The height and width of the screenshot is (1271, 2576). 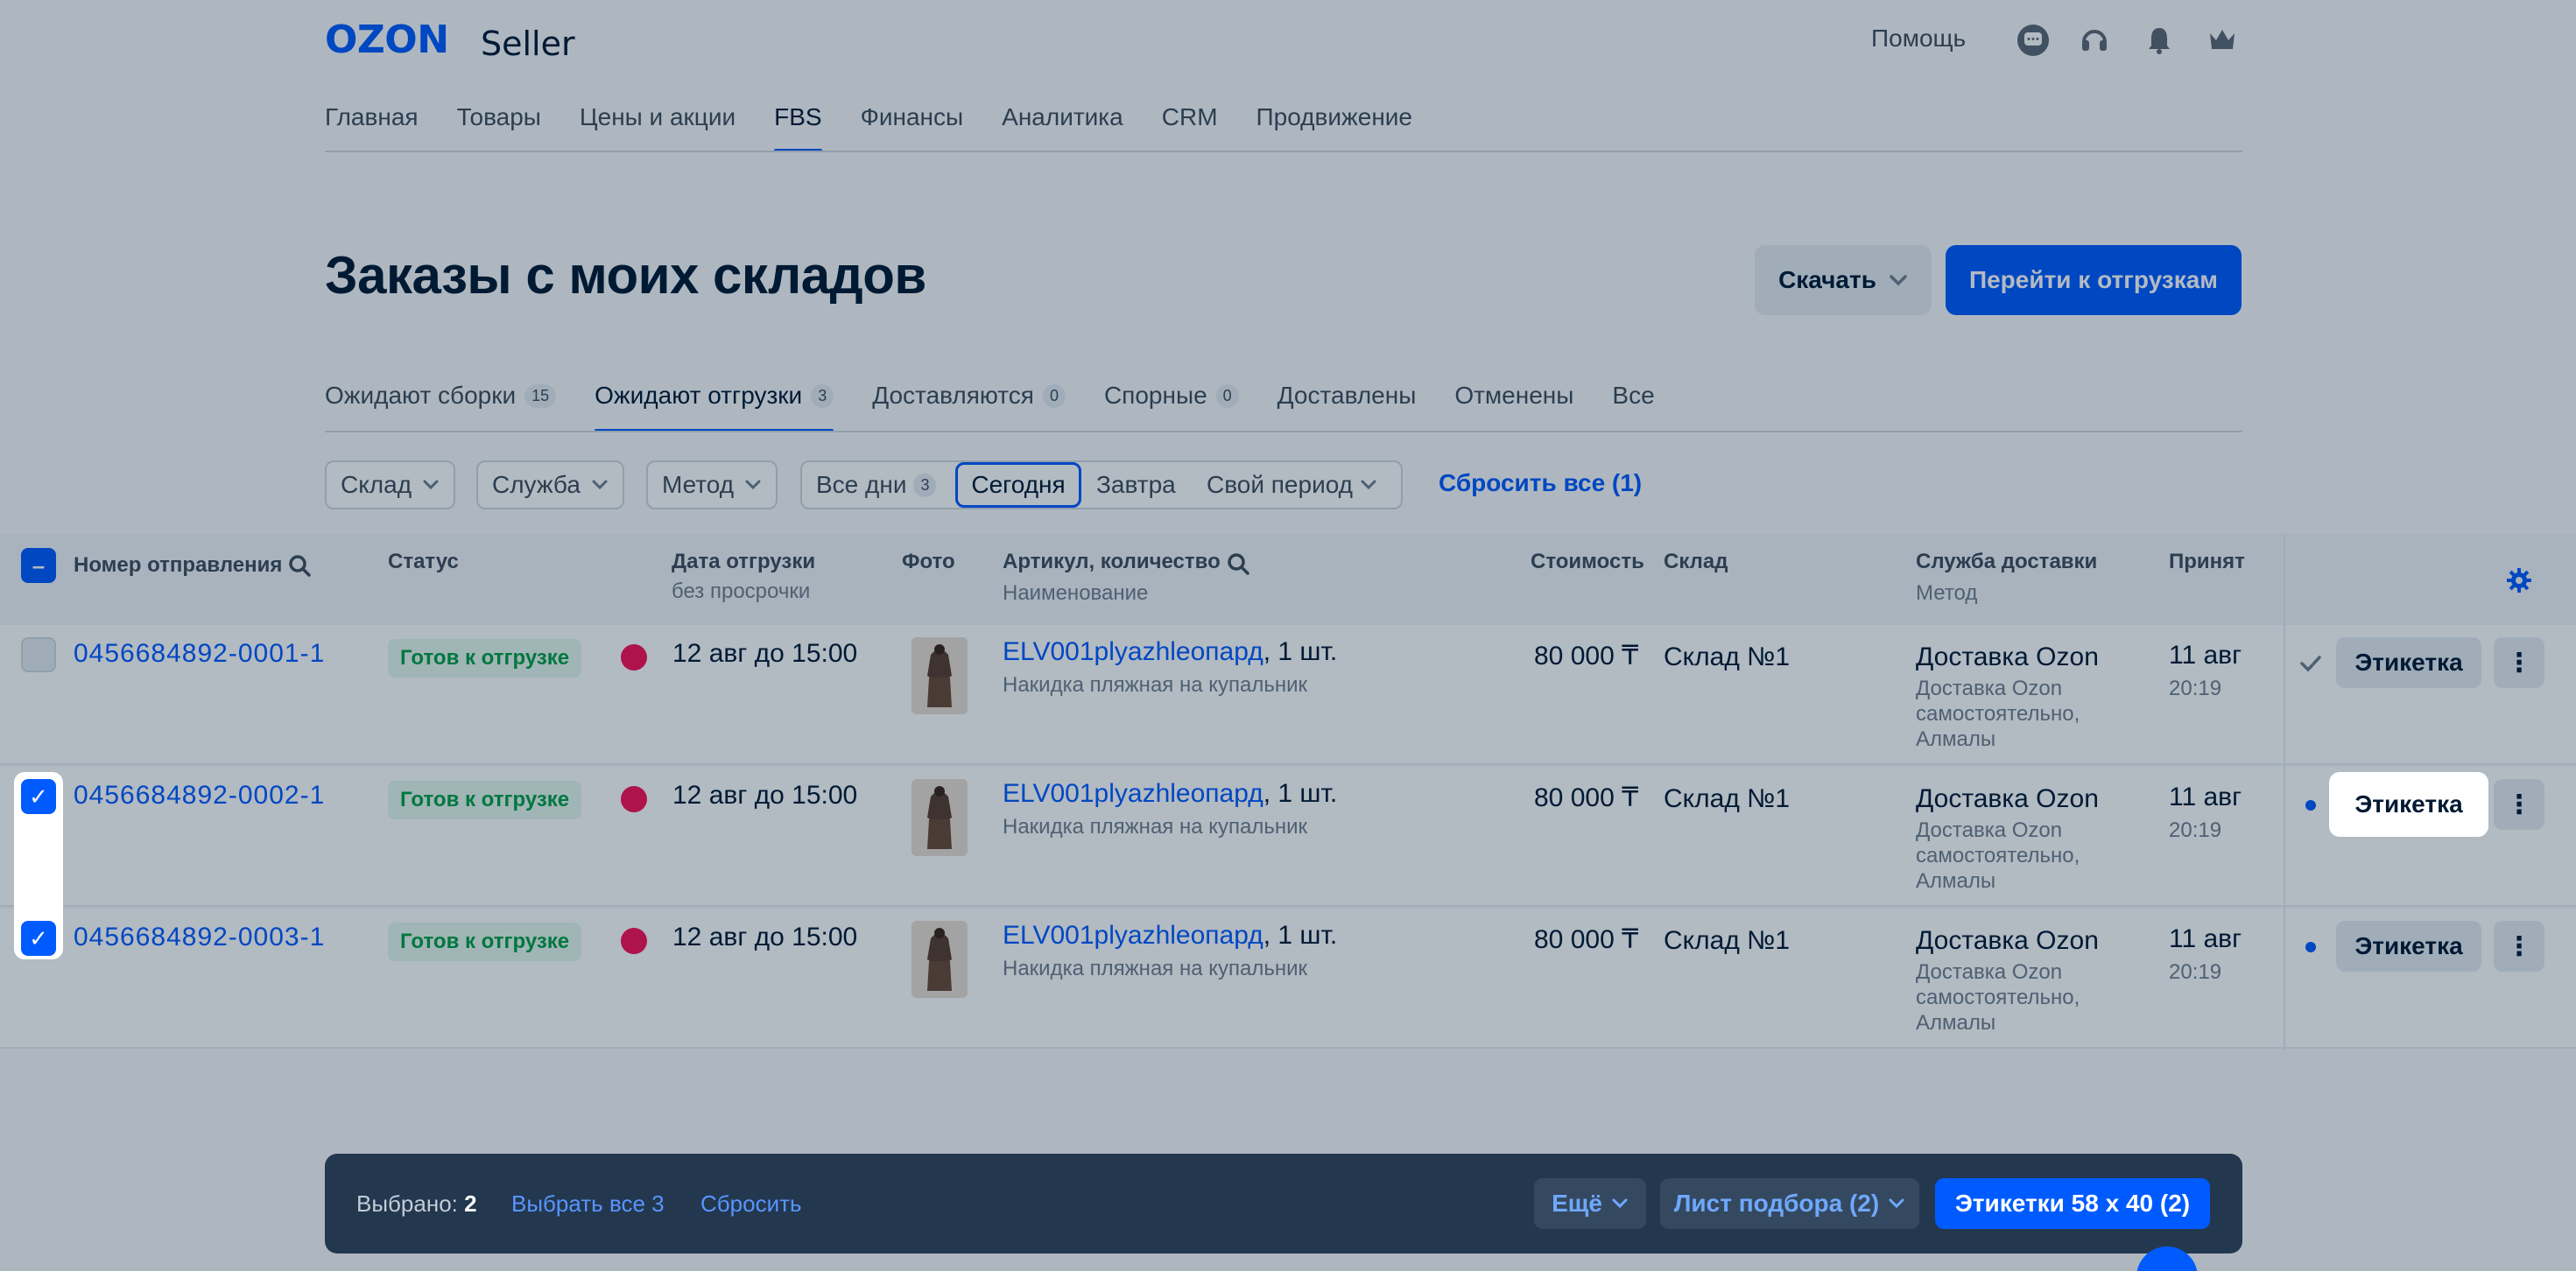 I want to click on tab-delivering: Доставляются 0, so click(x=969, y=407).